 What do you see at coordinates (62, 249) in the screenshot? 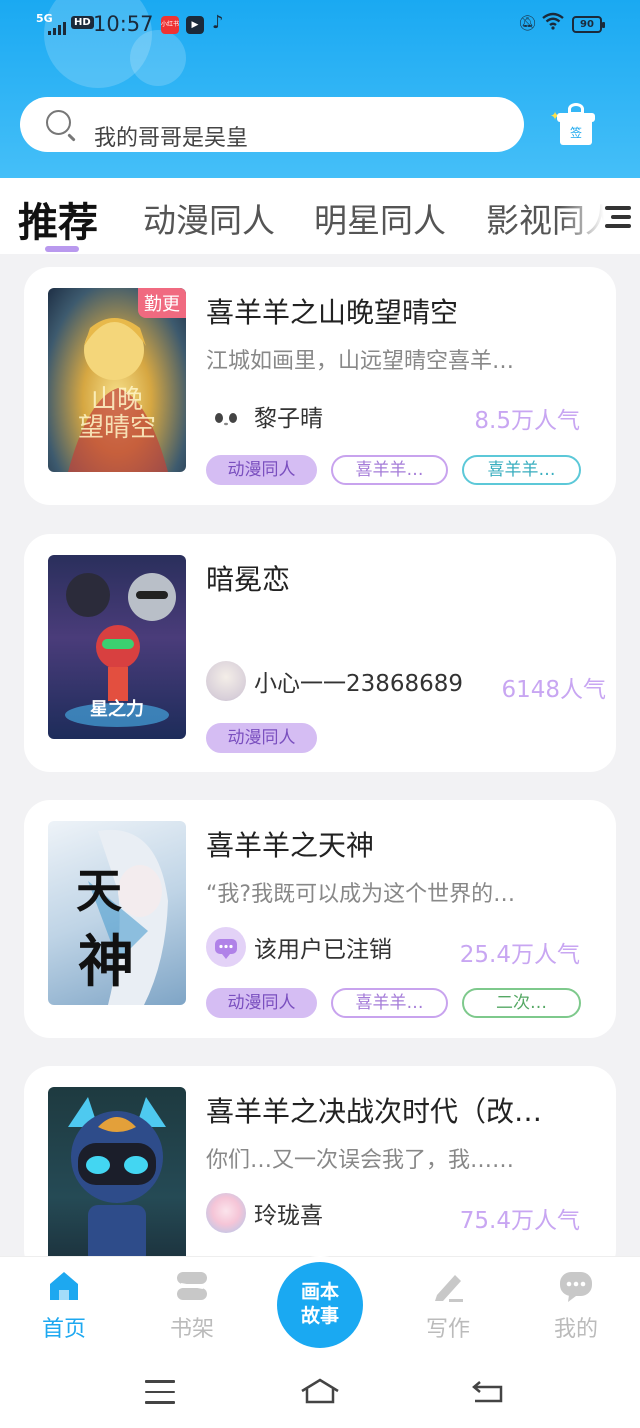
I see `active-tab-indicator` at bounding box center [62, 249].